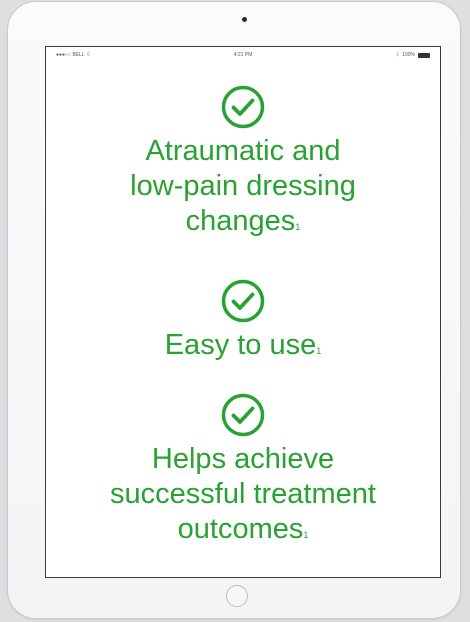 The height and width of the screenshot is (622, 470). I want to click on benefit-line: changes1, so click(243, 221).